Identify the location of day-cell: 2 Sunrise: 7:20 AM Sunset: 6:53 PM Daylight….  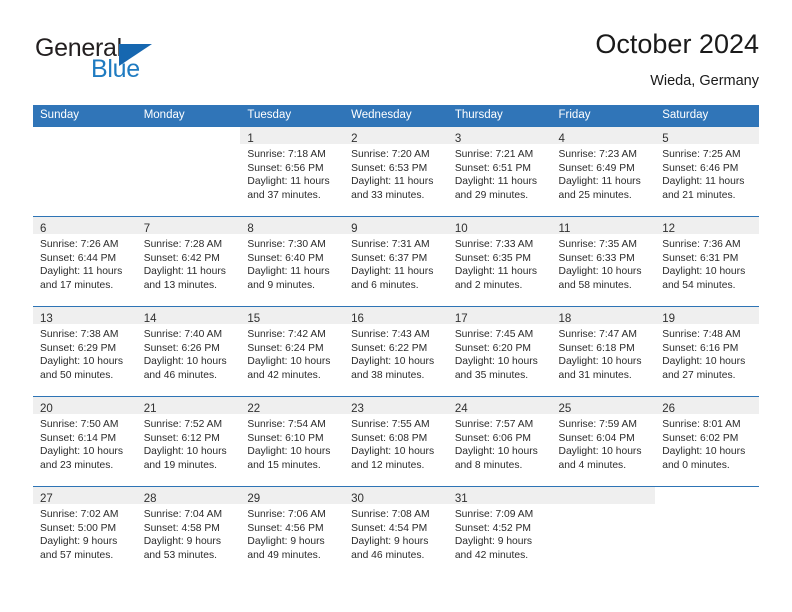
(396, 171).